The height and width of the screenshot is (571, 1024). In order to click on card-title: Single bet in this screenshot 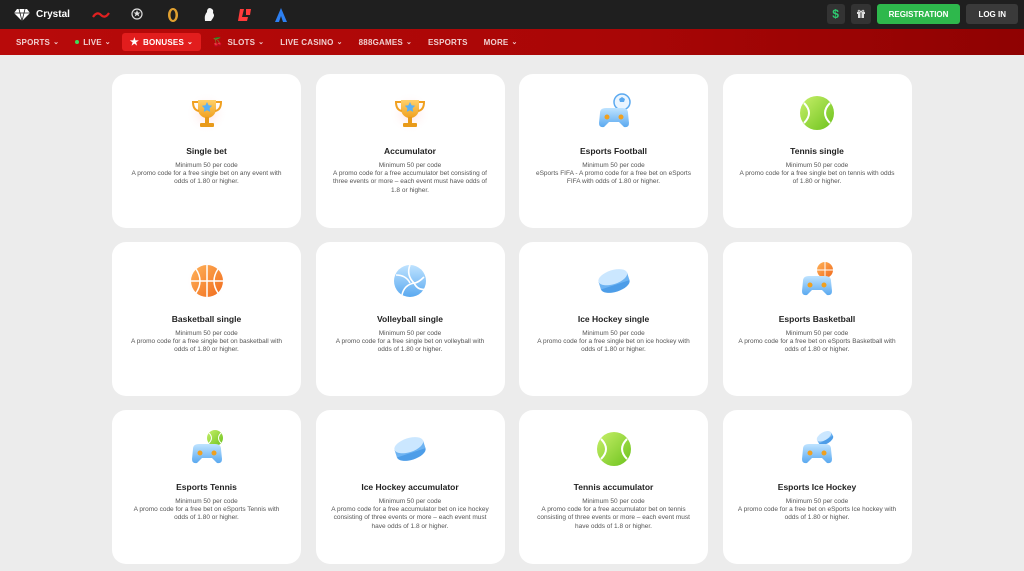, I will do `click(206, 151)`.